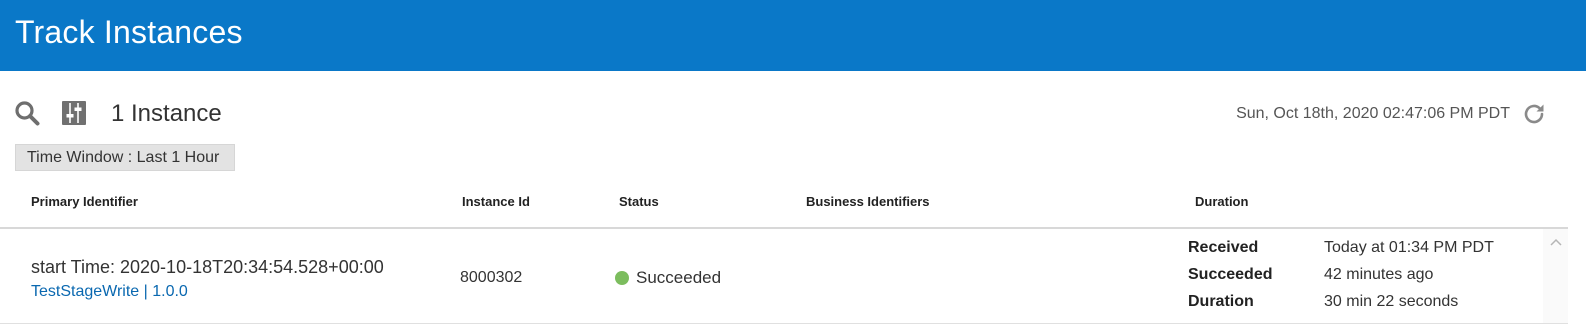  Describe the element at coordinates (1379, 274) in the screenshot. I see `succeeded-value: 42 minutes ago` at that location.